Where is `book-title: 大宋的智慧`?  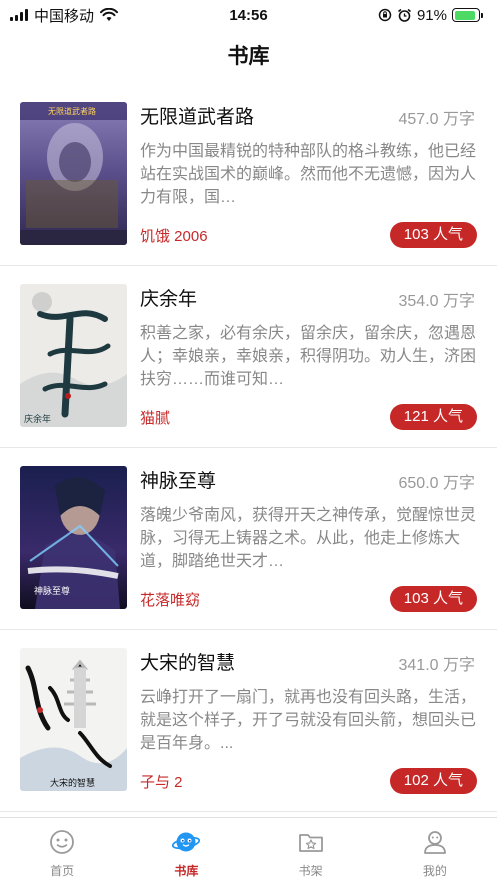
book-title: 大宋的智慧 is located at coordinates (187, 661).